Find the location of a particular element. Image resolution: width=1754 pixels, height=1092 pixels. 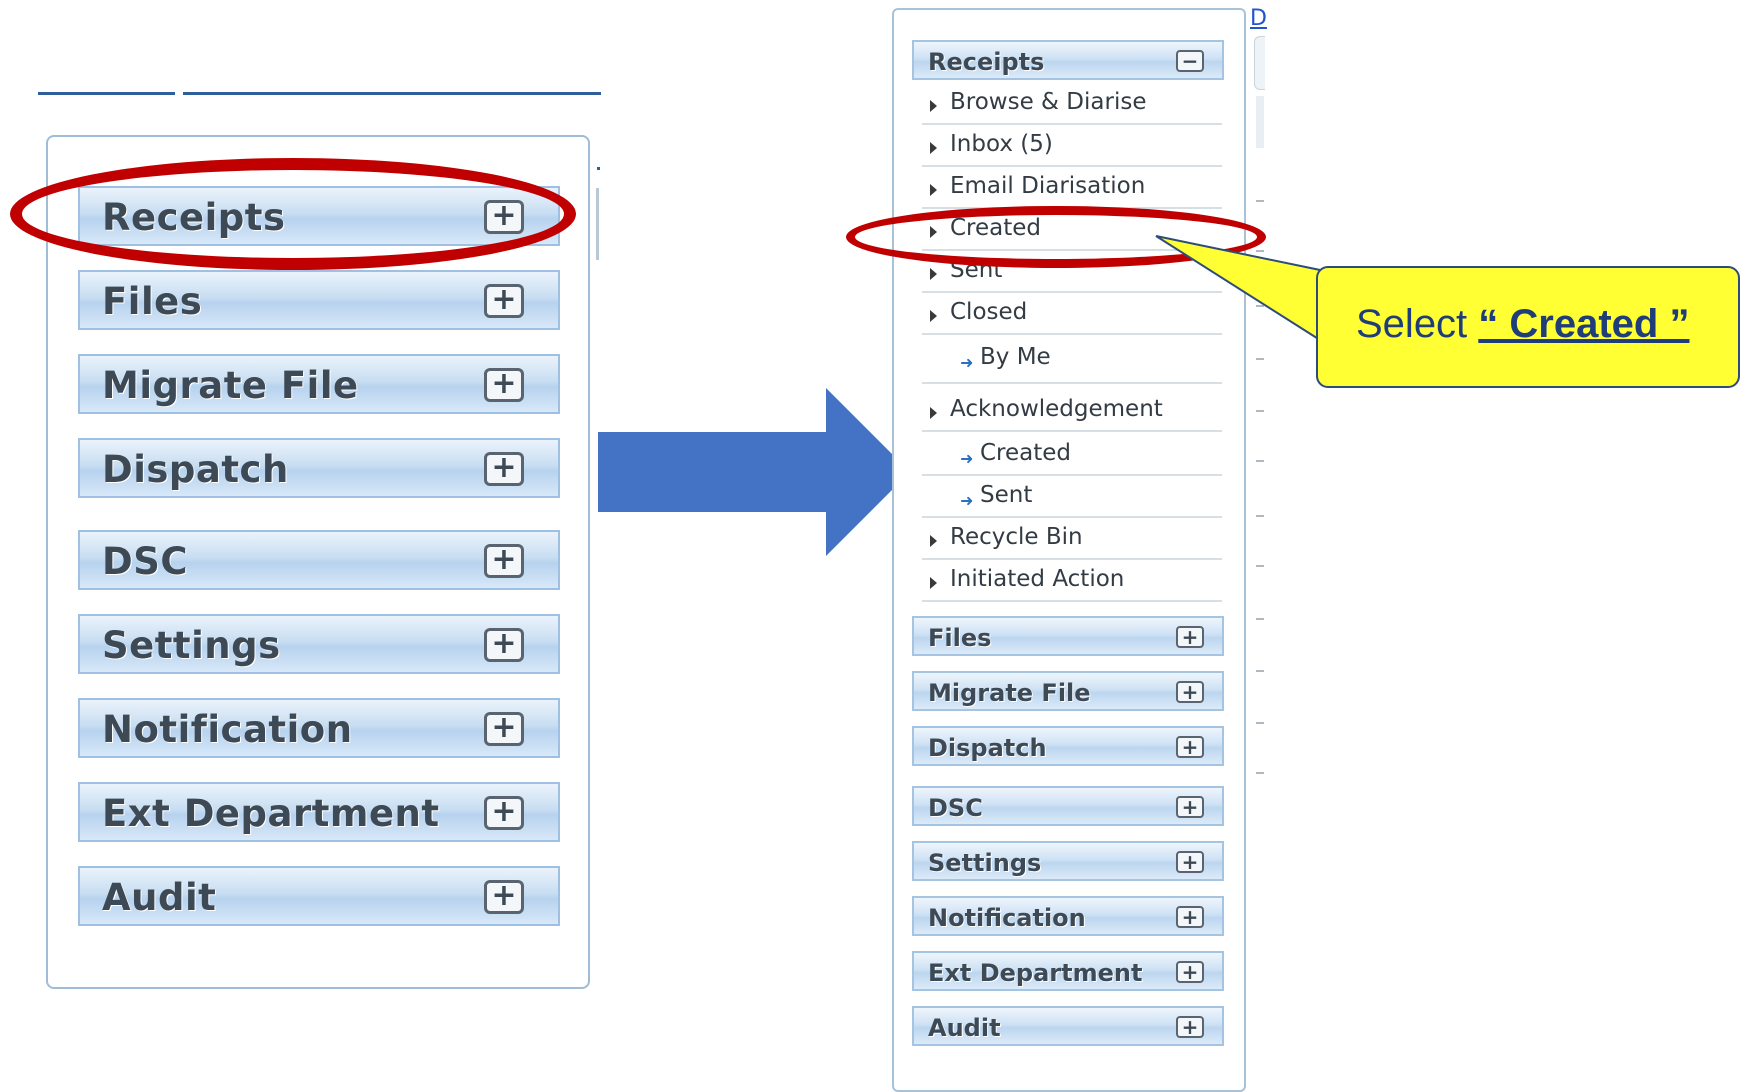

left-link-dot is located at coordinates (598, 168).